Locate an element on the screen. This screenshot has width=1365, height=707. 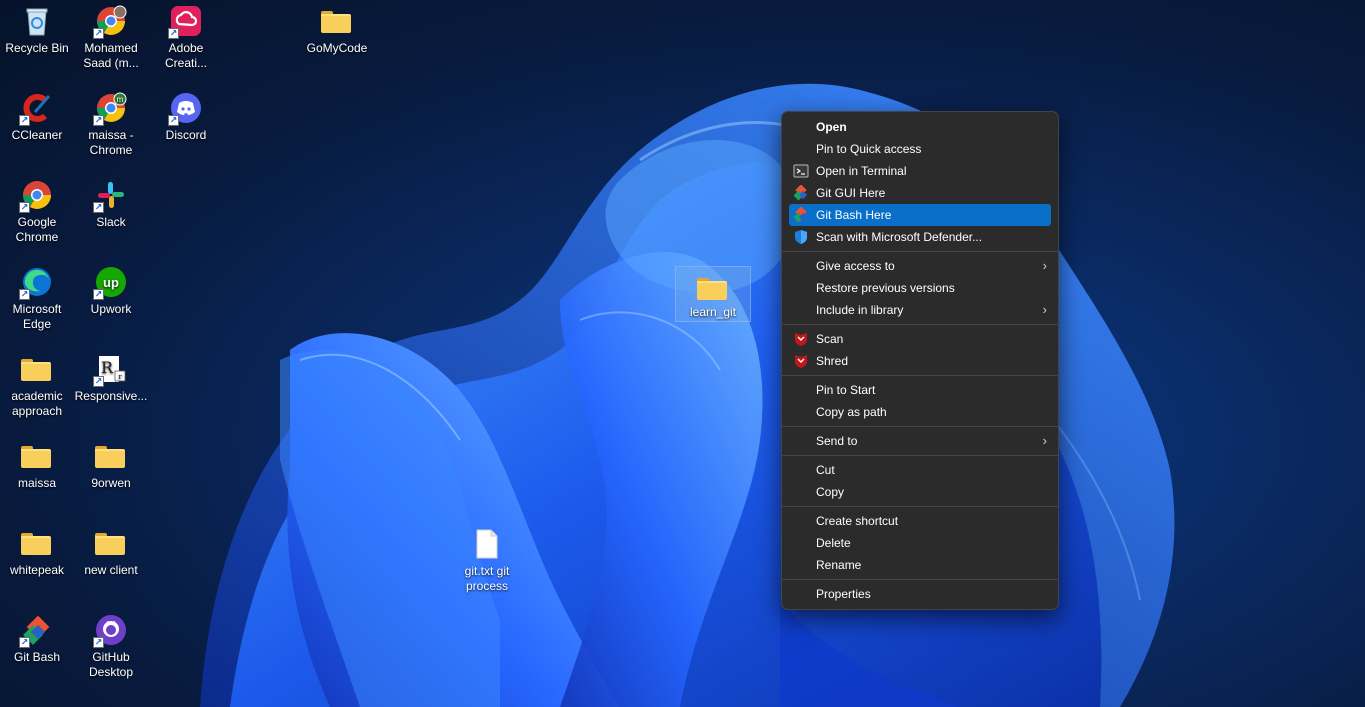
menu-item-label: Scan is located at coordinates (830, 339).